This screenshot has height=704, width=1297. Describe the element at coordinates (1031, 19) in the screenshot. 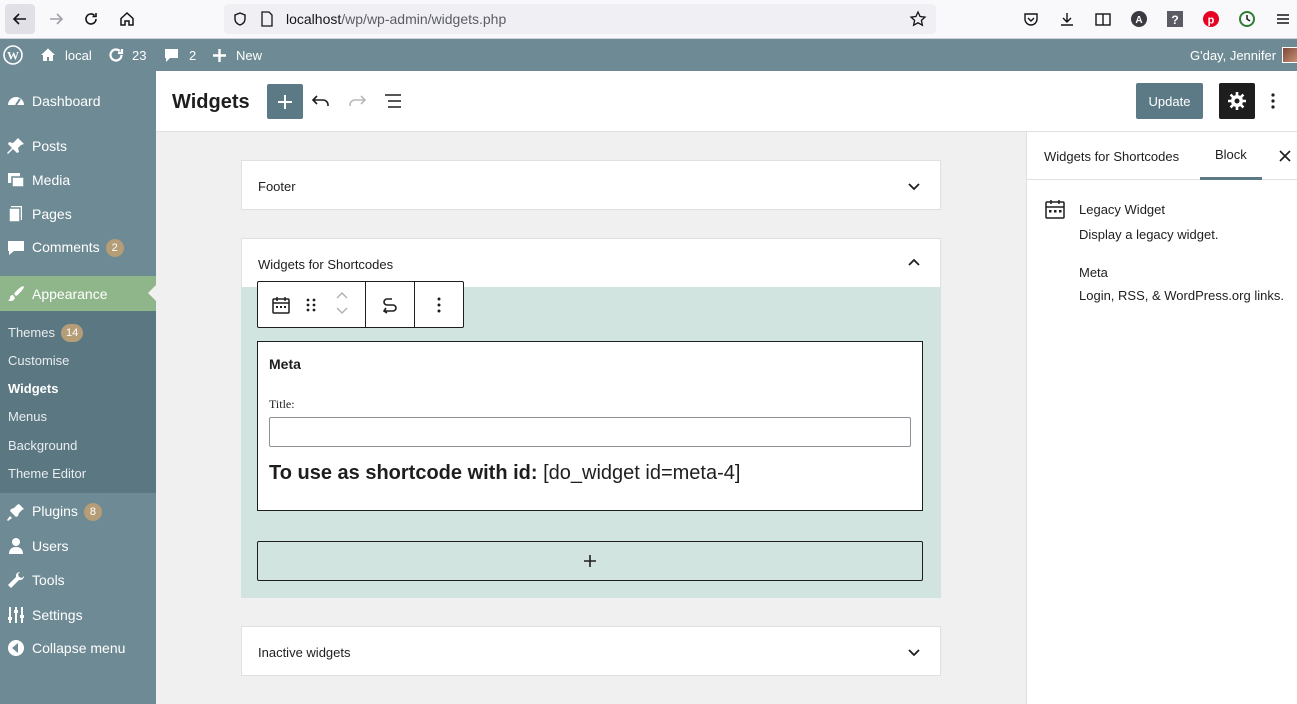

I see `pocket-icon` at that location.